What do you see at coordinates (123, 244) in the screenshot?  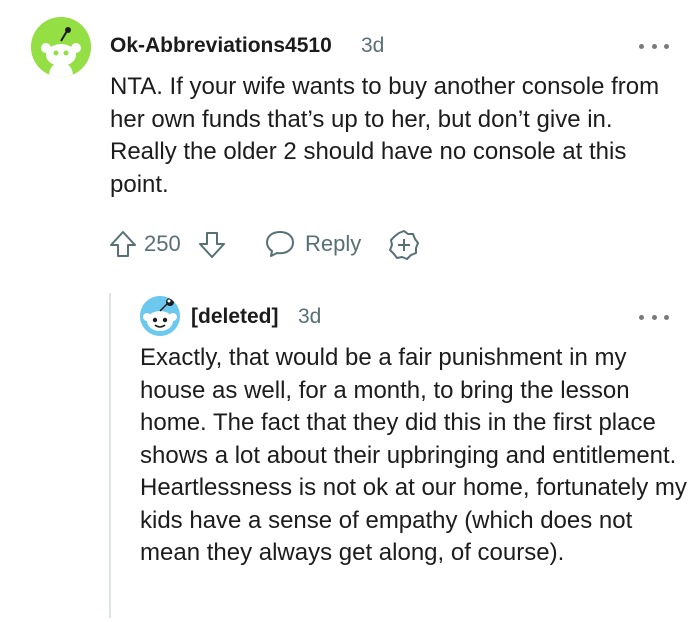 I see `upvote-arrow-icon` at bounding box center [123, 244].